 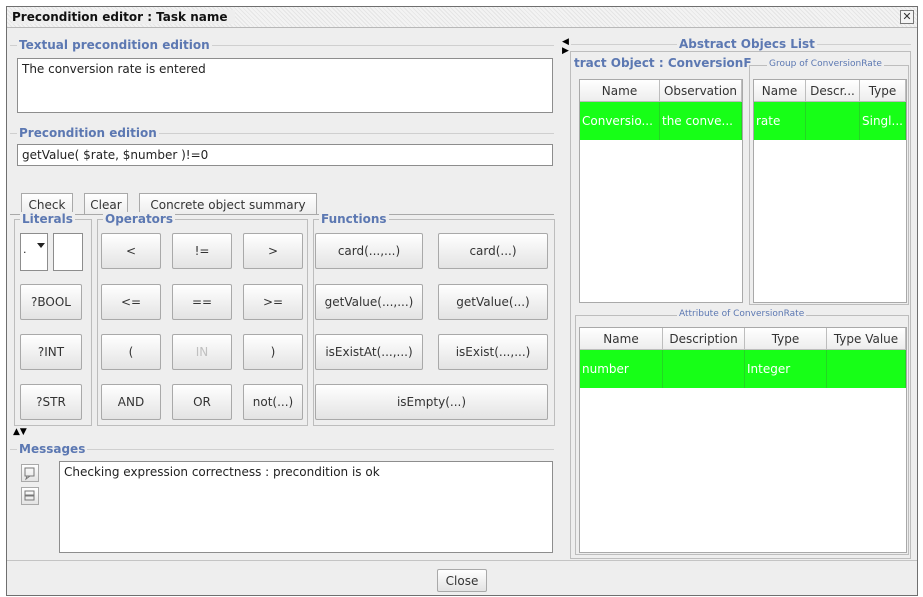 I want to click on table-row: number Integer, so click(x=743, y=369).